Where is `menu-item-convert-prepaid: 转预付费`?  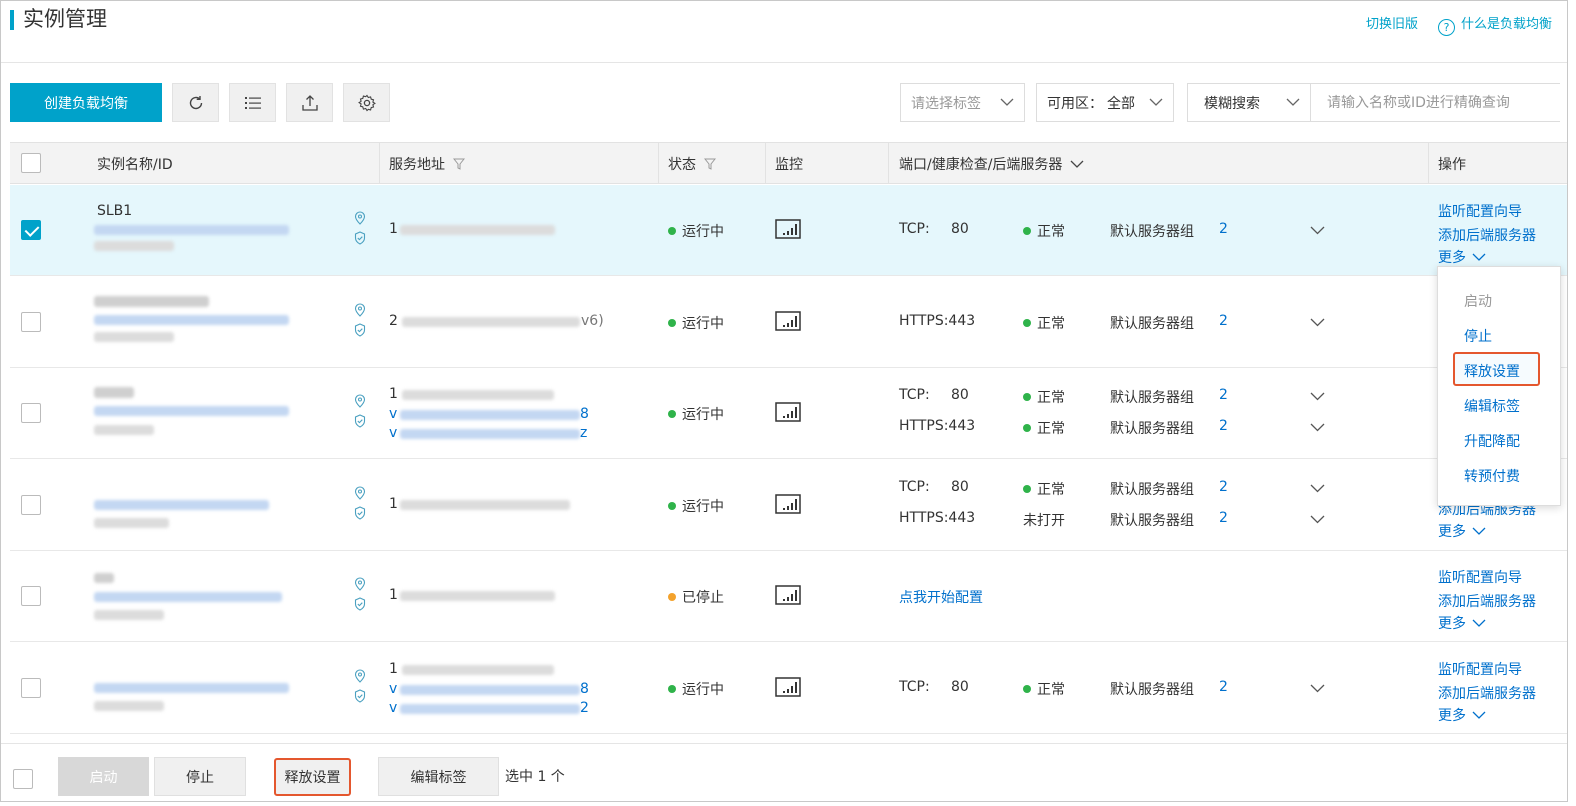
menu-item-convert-prepaid: 转预付费 is located at coordinates (1492, 476).